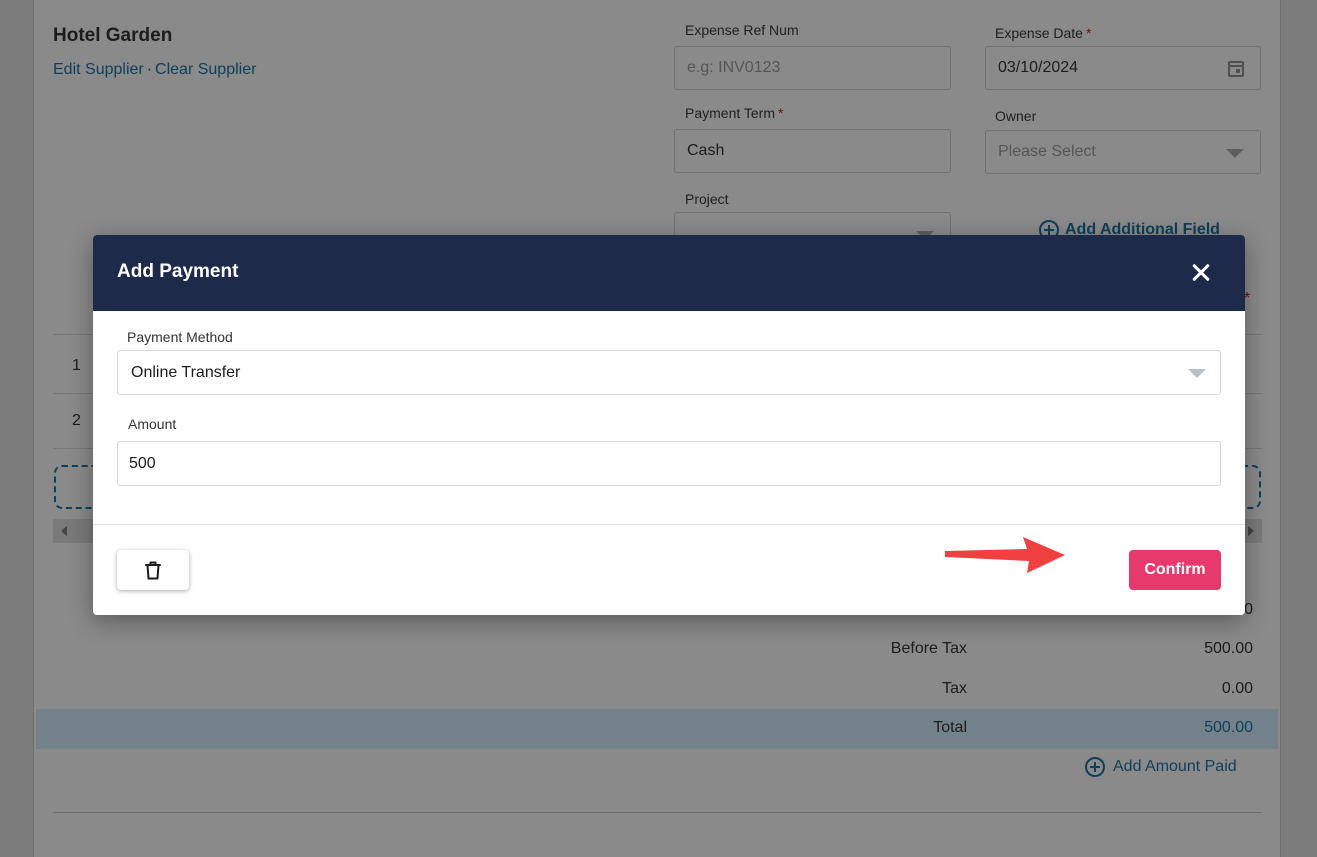  What do you see at coordinates (1005, 555) in the screenshot?
I see `annotation-arrow-icon` at bounding box center [1005, 555].